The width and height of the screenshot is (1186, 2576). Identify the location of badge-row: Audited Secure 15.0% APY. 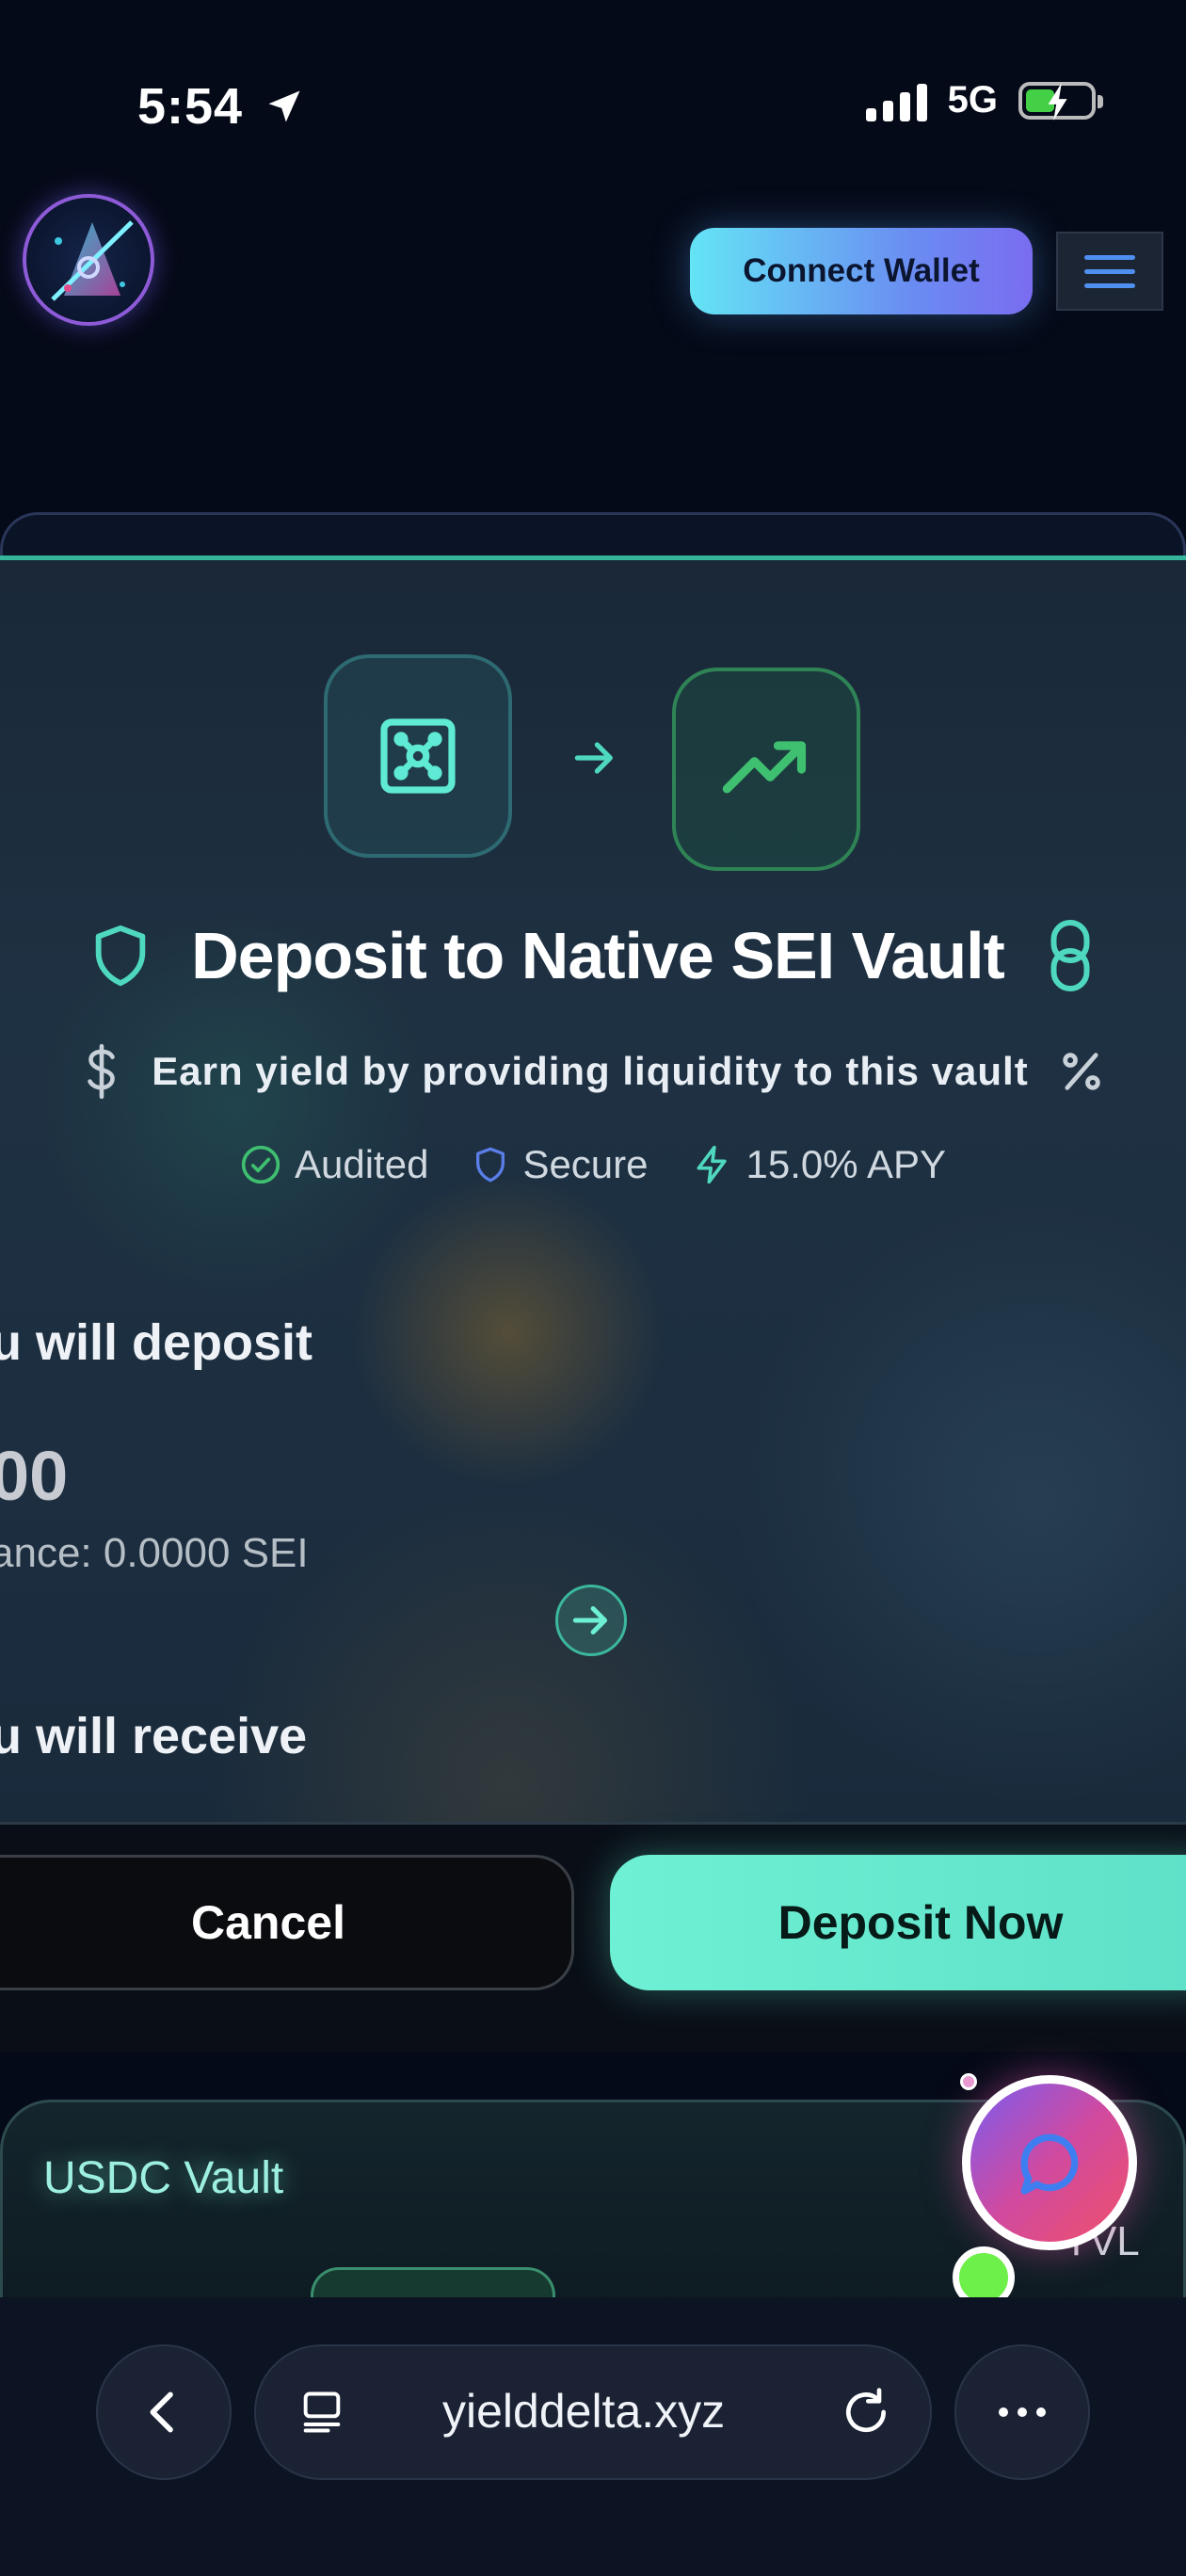
(593, 1164).